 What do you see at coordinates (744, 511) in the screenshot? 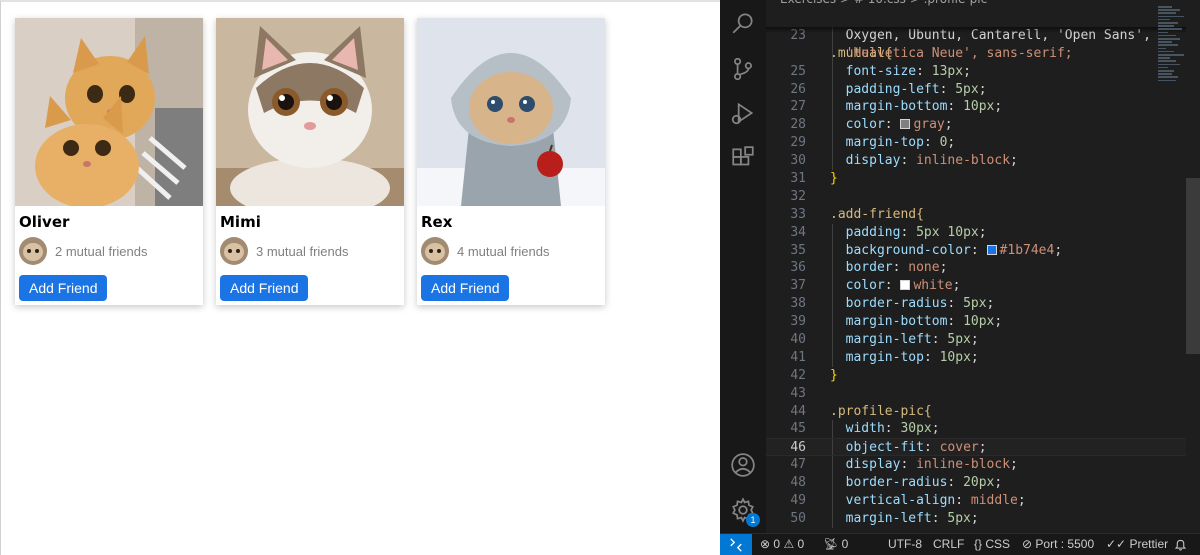
I see `settings-gear-icon: 1` at bounding box center [744, 511].